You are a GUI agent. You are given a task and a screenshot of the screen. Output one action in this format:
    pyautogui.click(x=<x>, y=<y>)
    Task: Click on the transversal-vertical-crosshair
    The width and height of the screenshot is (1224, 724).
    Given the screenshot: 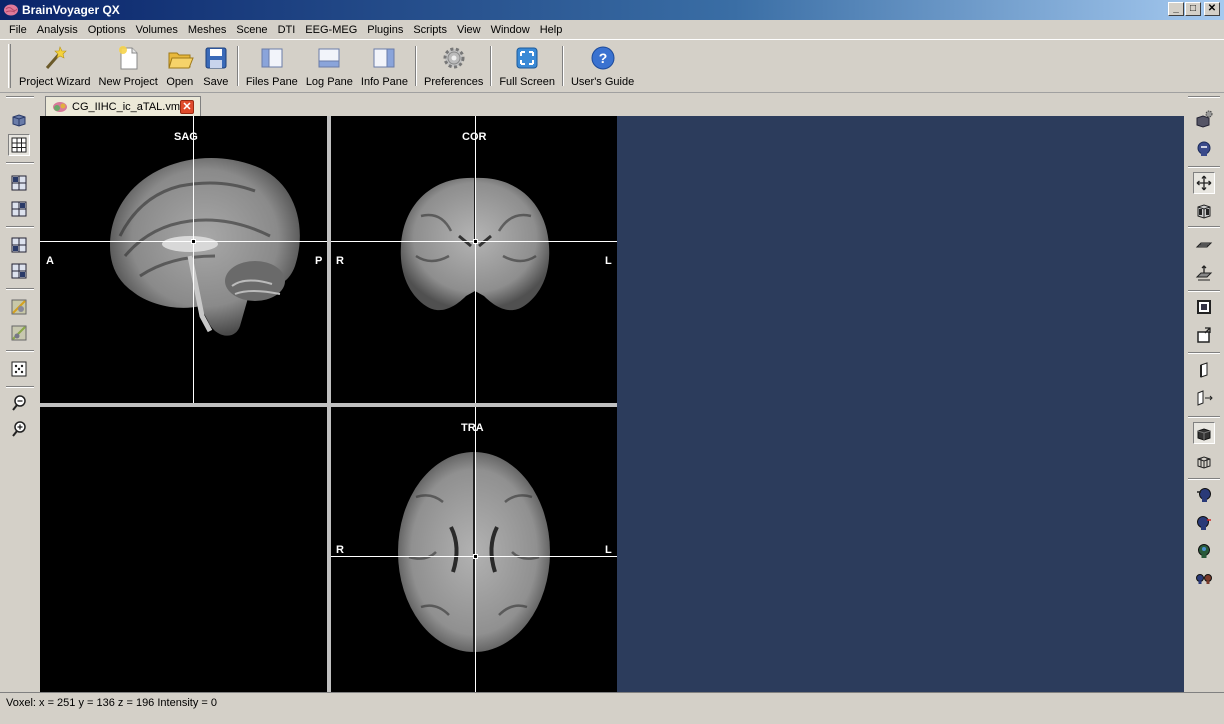 What is the action you would take?
    pyautogui.click(x=475, y=549)
    